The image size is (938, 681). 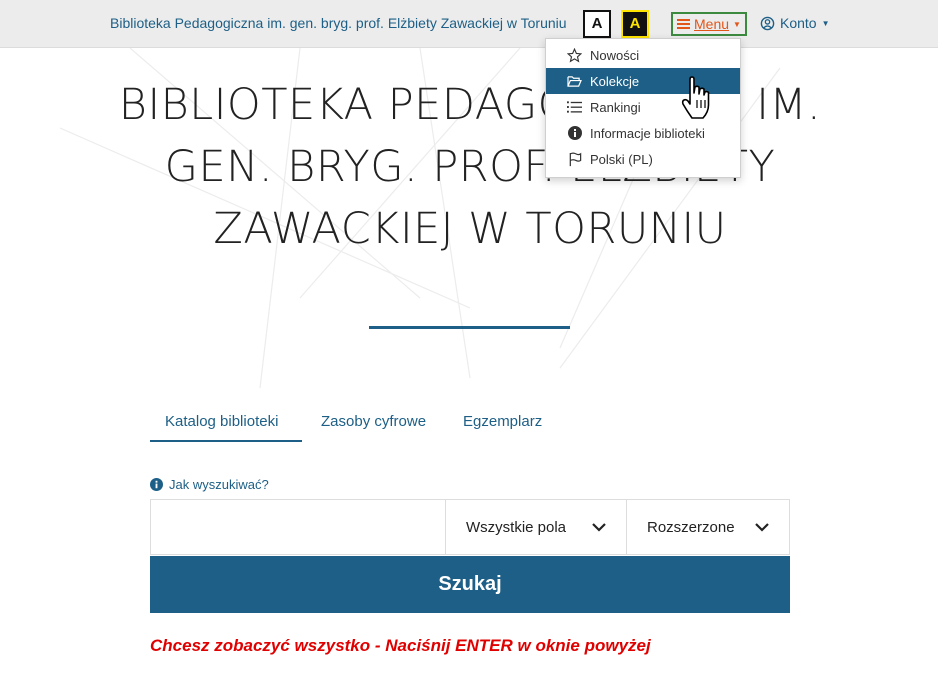 What do you see at coordinates (683, 24) in the screenshot?
I see `hamburger-icon` at bounding box center [683, 24].